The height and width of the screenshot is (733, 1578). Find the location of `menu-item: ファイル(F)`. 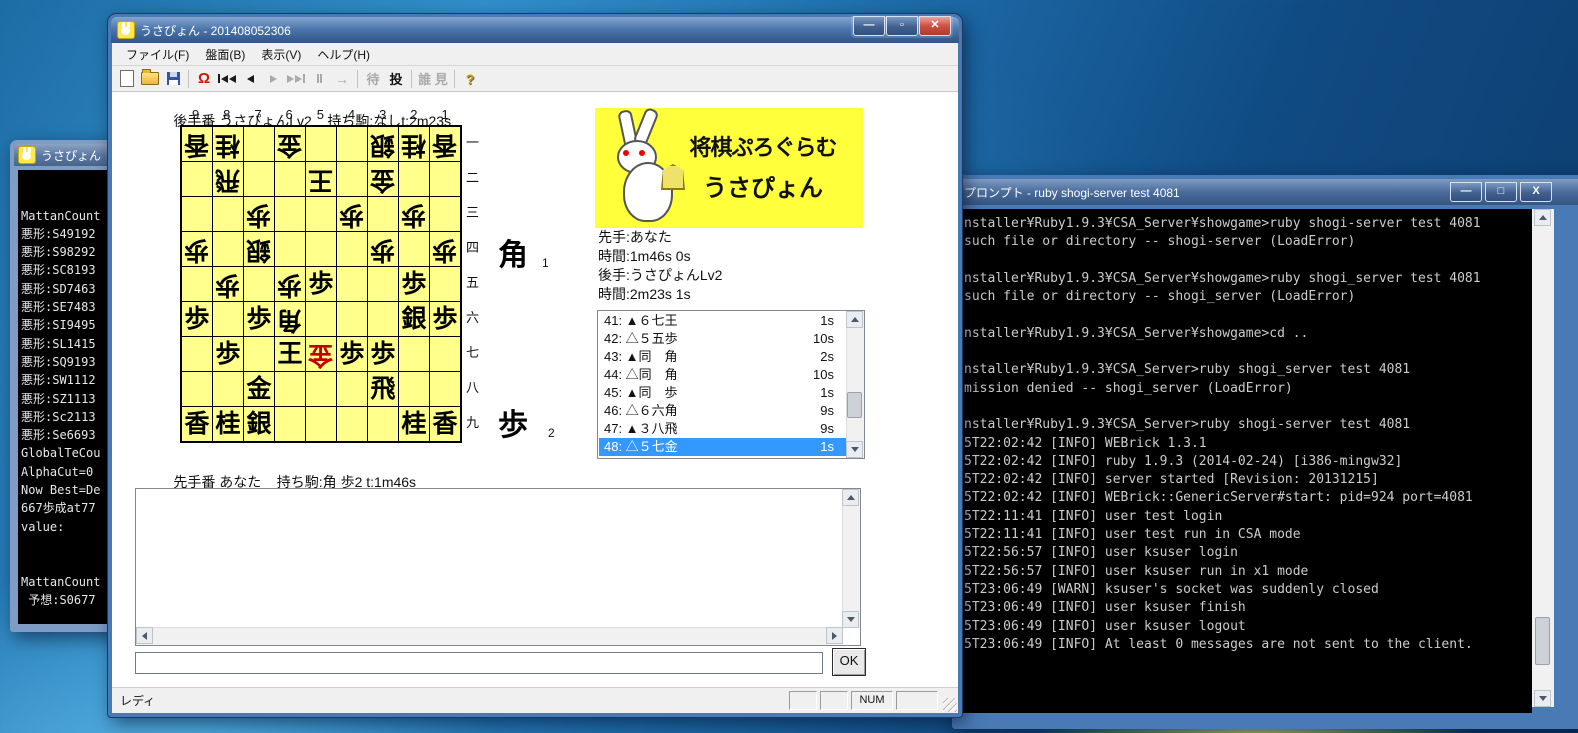

menu-item: ファイル(F) is located at coordinates (157, 54).